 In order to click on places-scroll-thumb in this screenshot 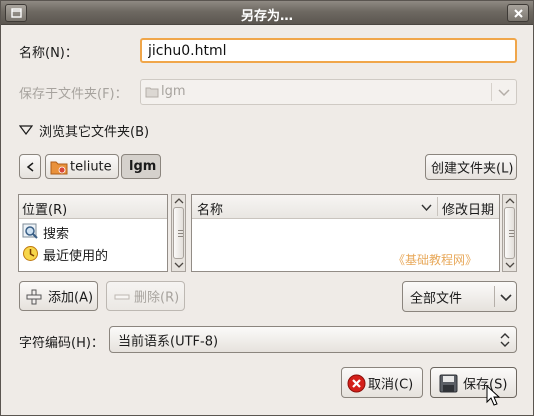, I will do `click(178, 233)`.